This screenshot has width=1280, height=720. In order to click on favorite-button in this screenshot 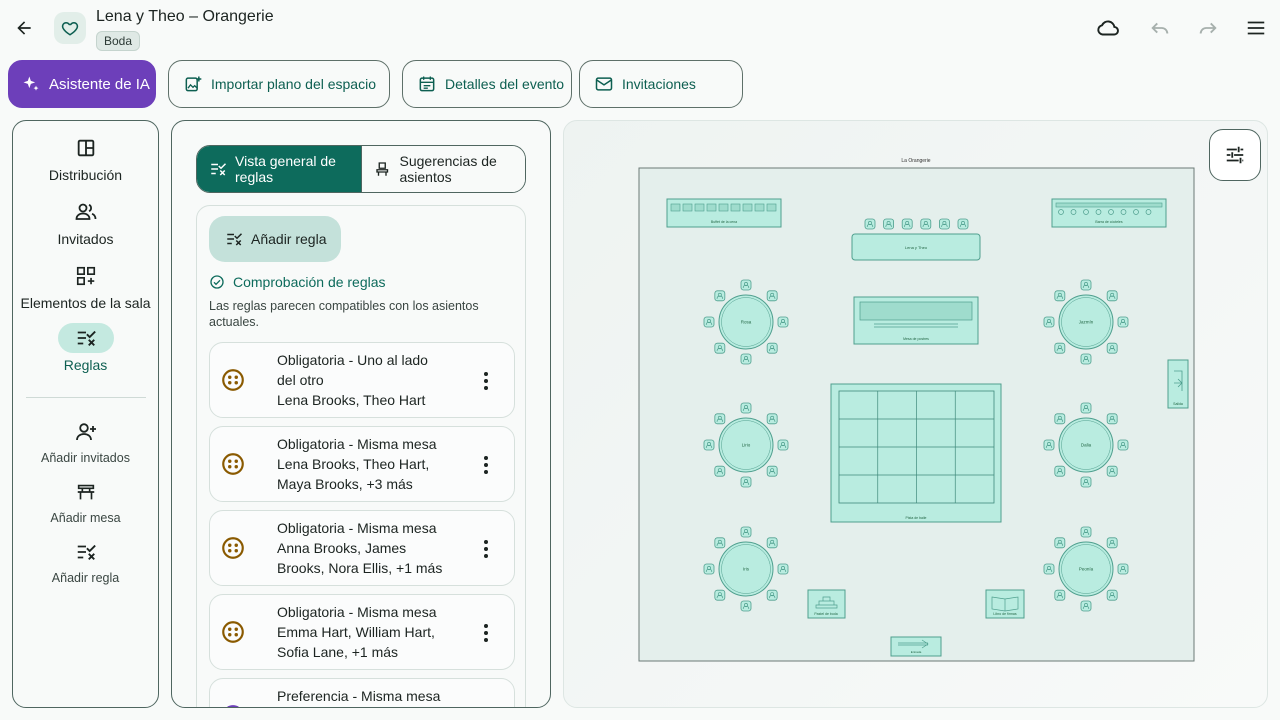, I will do `click(70, 28)`.